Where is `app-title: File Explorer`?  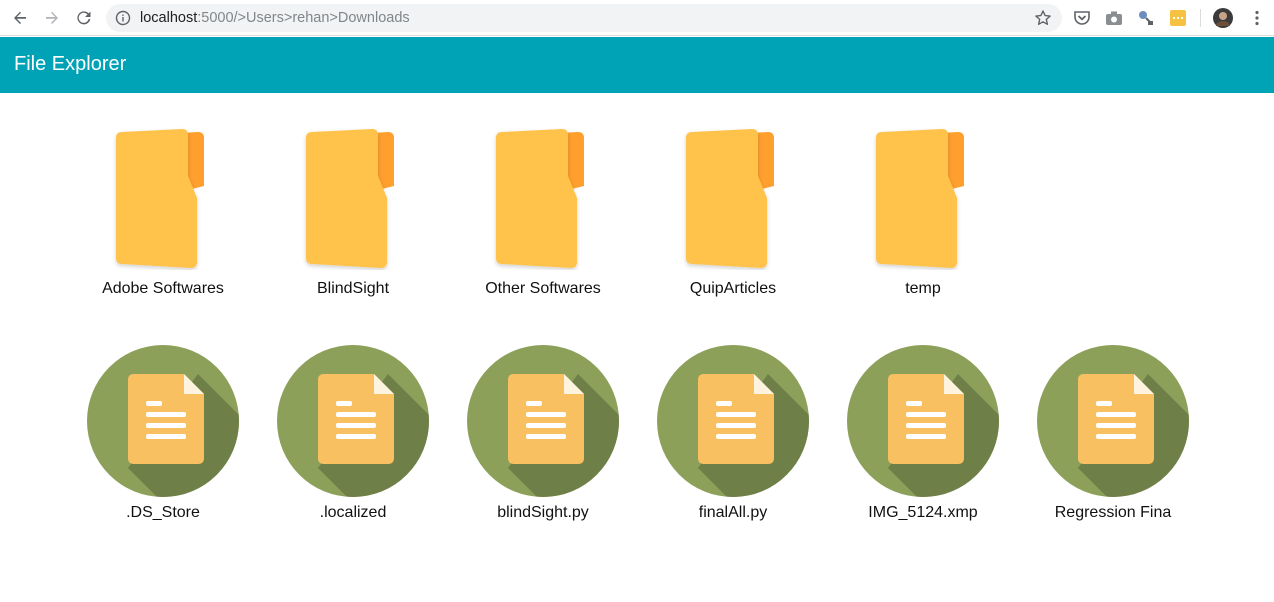 app-title: File Explorer is located at coordinates (70, 64).